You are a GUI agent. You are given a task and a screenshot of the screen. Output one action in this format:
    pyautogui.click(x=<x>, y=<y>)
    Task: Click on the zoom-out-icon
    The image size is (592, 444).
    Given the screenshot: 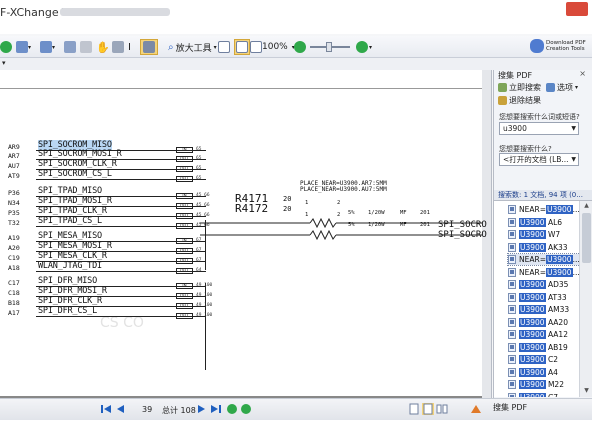 What is the action you would take?
    pyautogui.click(x=300, y=47)
    